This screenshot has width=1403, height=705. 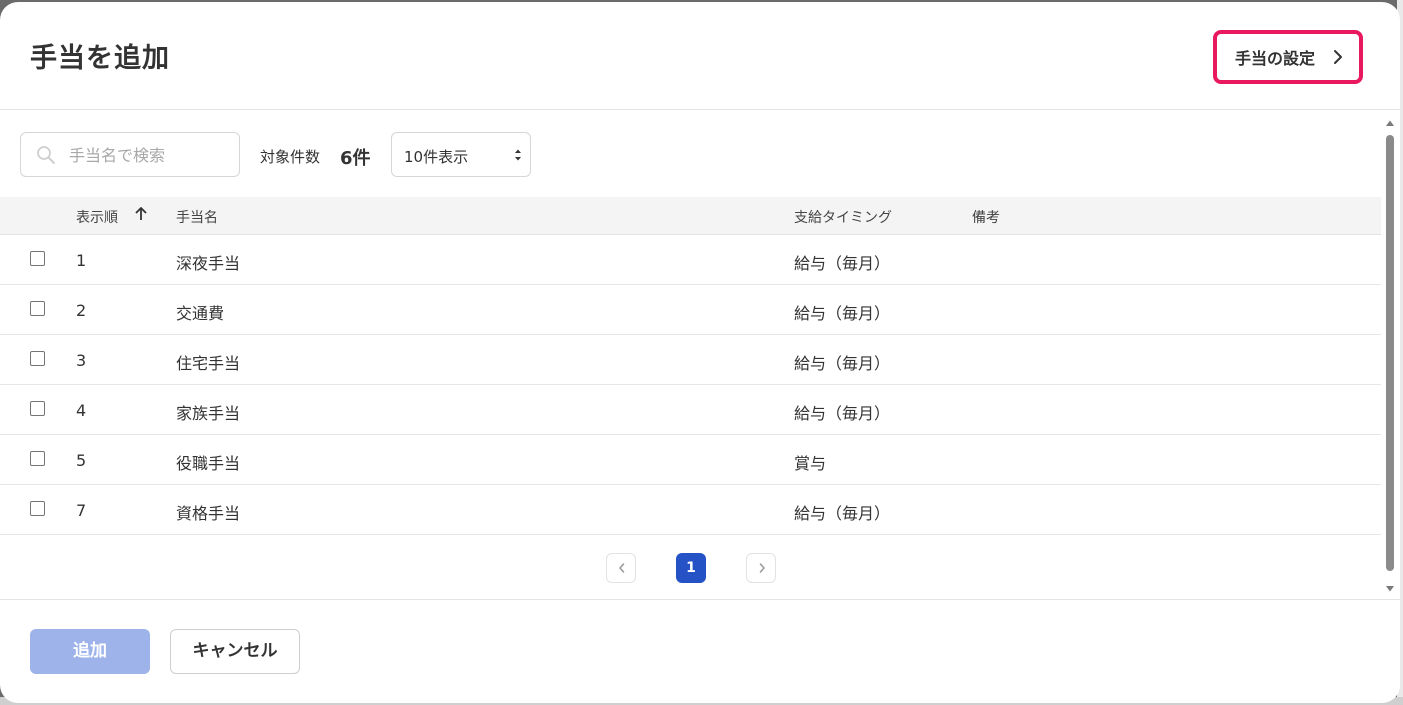 I want to click on add-button: 追加, so click(x=90, y=651).